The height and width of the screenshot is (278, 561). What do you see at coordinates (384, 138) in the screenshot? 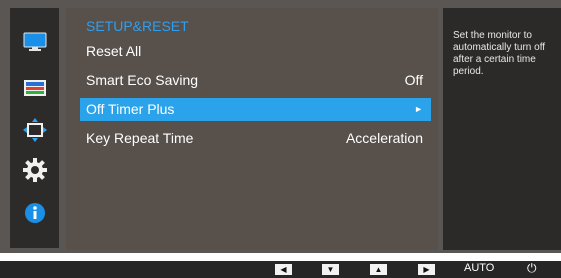
I see `menu-item-value: Acceleration` at bounding box center [384, 138].